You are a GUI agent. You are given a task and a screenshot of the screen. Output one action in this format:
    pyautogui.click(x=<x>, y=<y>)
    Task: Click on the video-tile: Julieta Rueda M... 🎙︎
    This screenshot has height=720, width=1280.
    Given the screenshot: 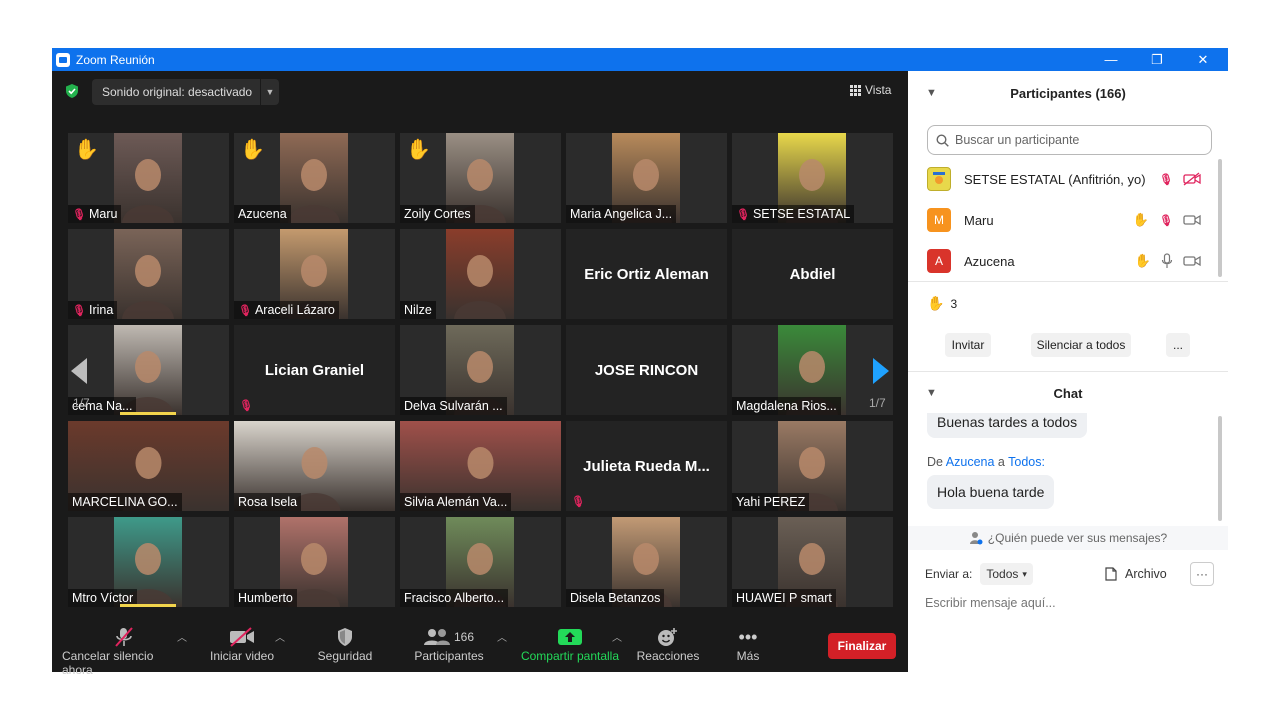 What is the action you would take?
    pyautogui.click(x=646, y=466)
    